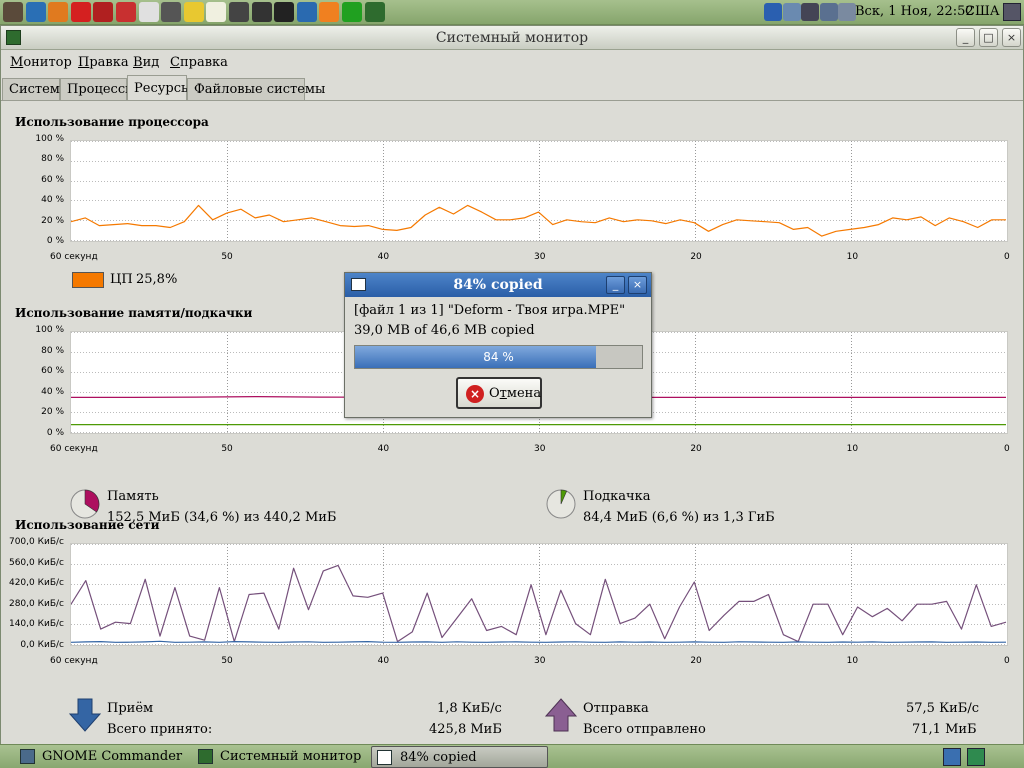  Describe the element at coordinates (914, 11) in the screenshot. I see `clock: Вск, 1 Ноя, 22:52` at that location.